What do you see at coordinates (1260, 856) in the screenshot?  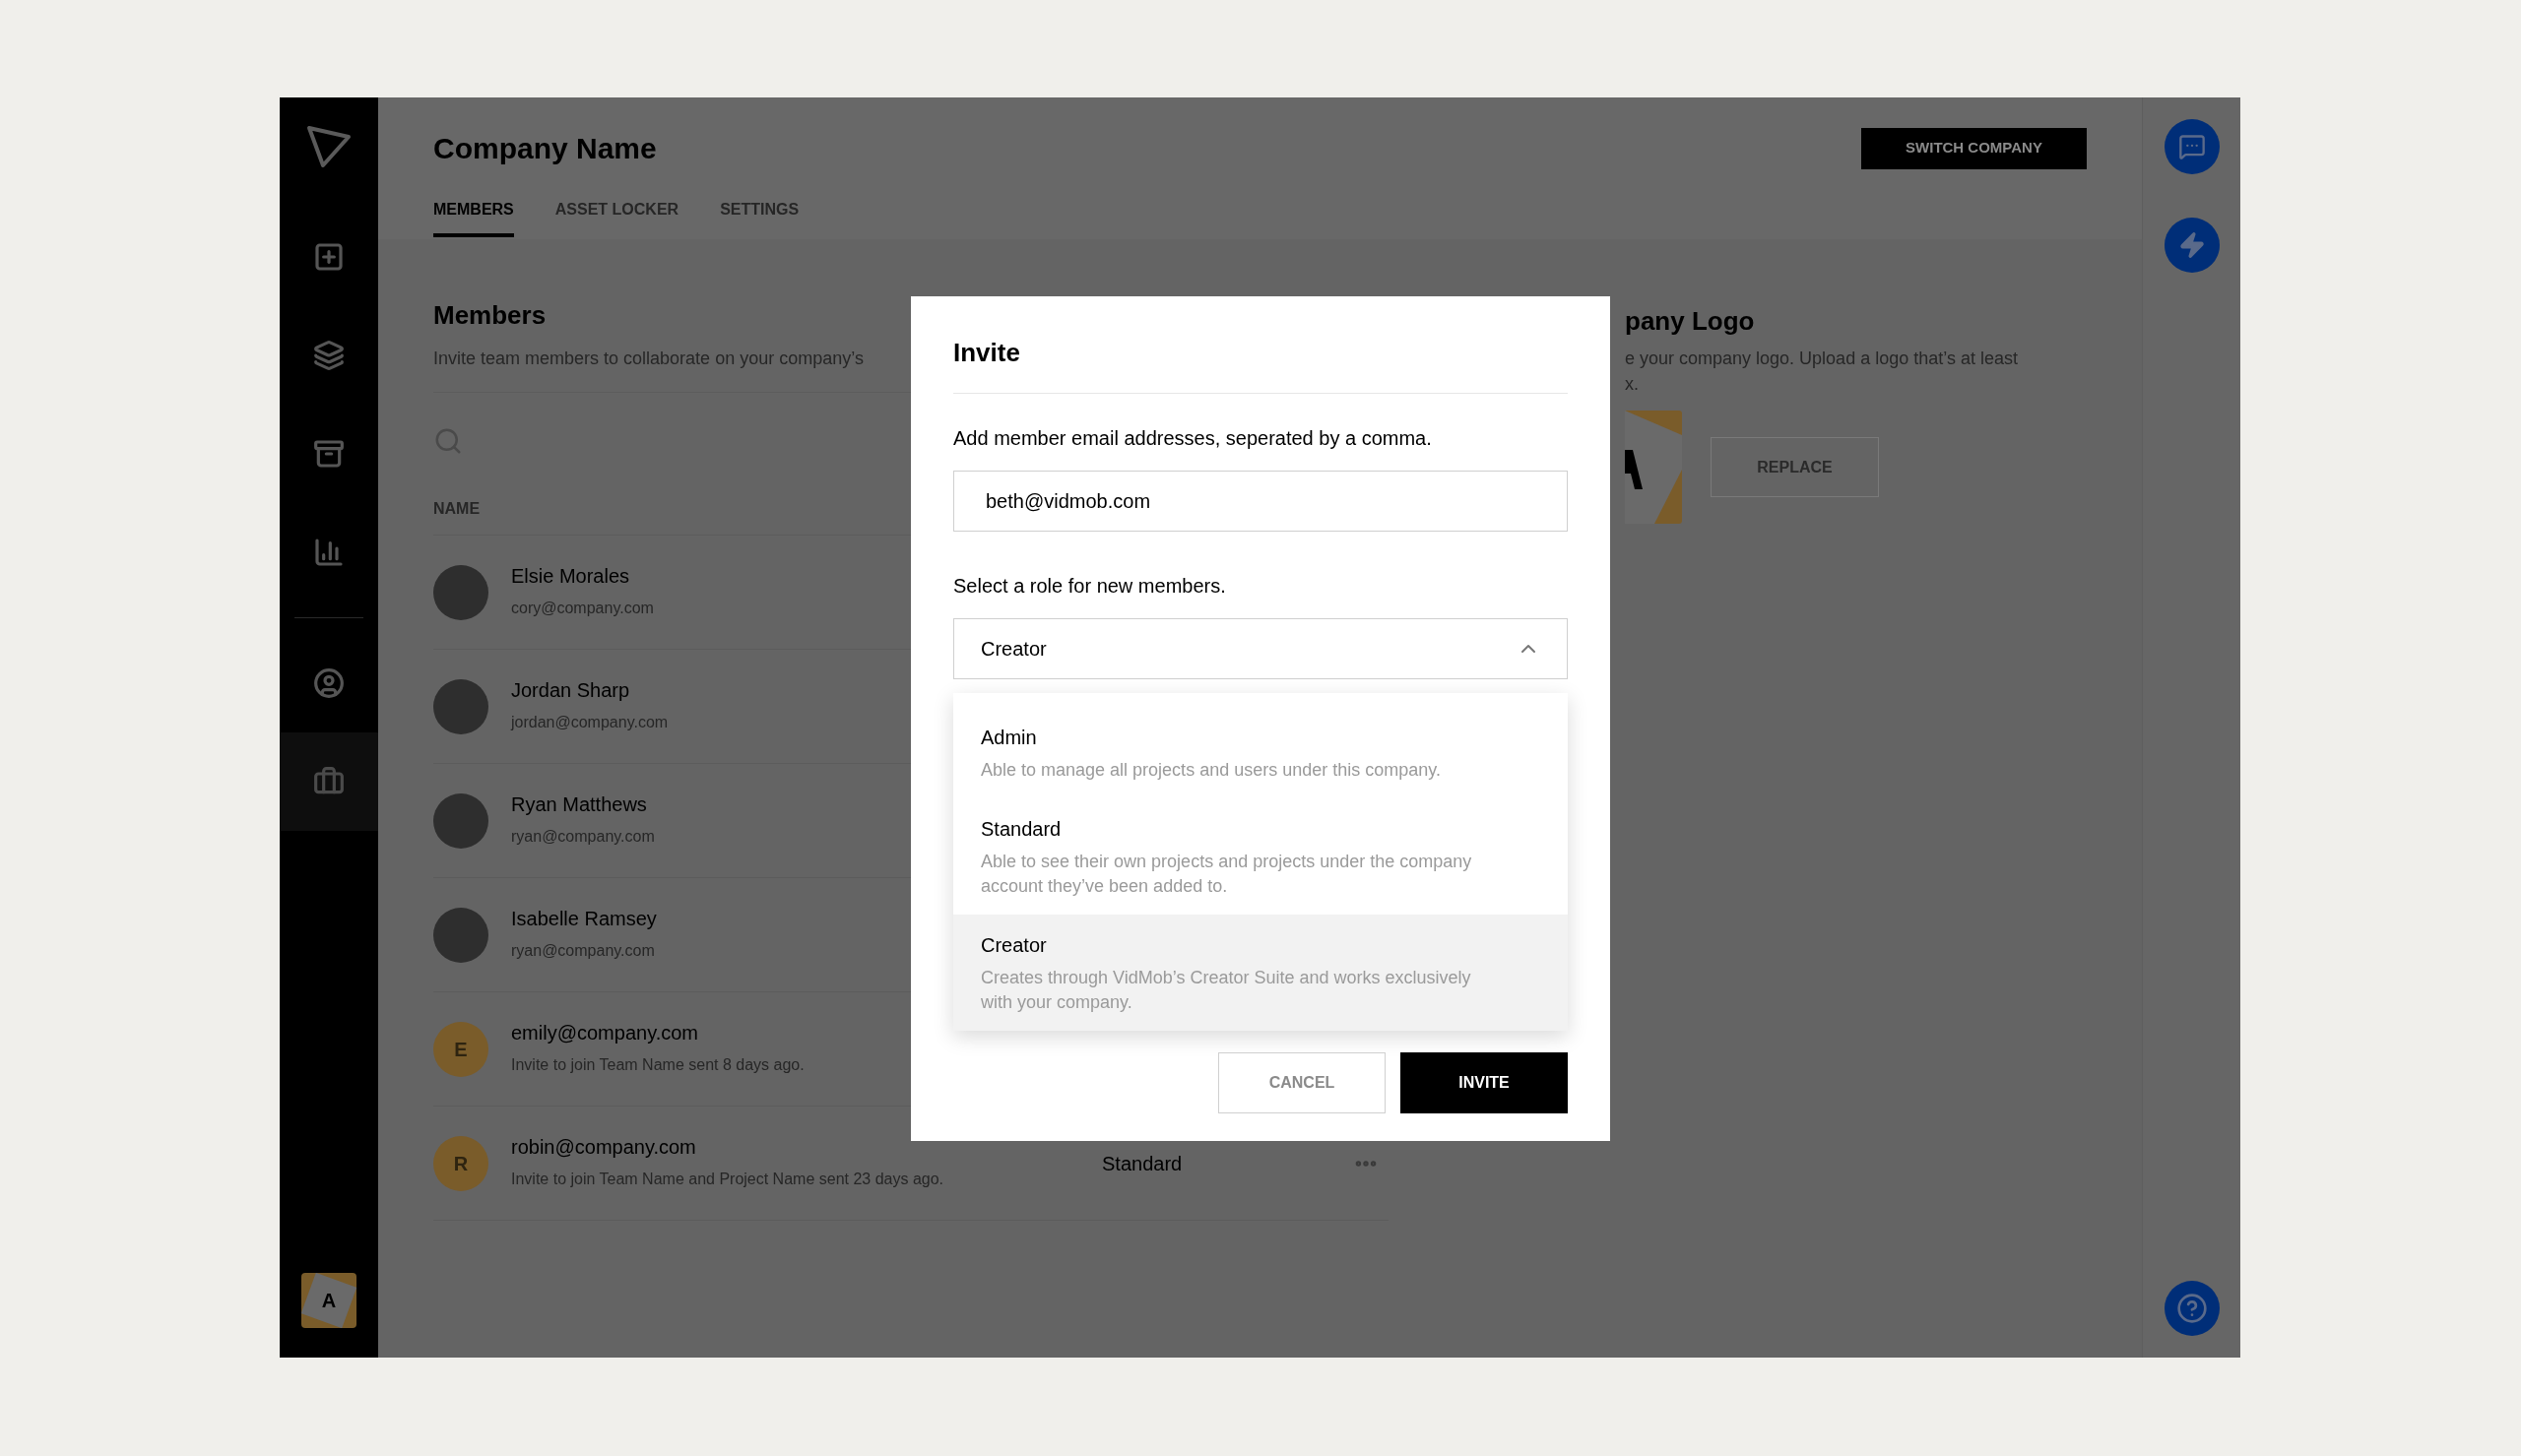 I see `role-option: Standard Able to see their own projects and projects under the company account they’ve been added to.` at bounding box center [1260, 856].